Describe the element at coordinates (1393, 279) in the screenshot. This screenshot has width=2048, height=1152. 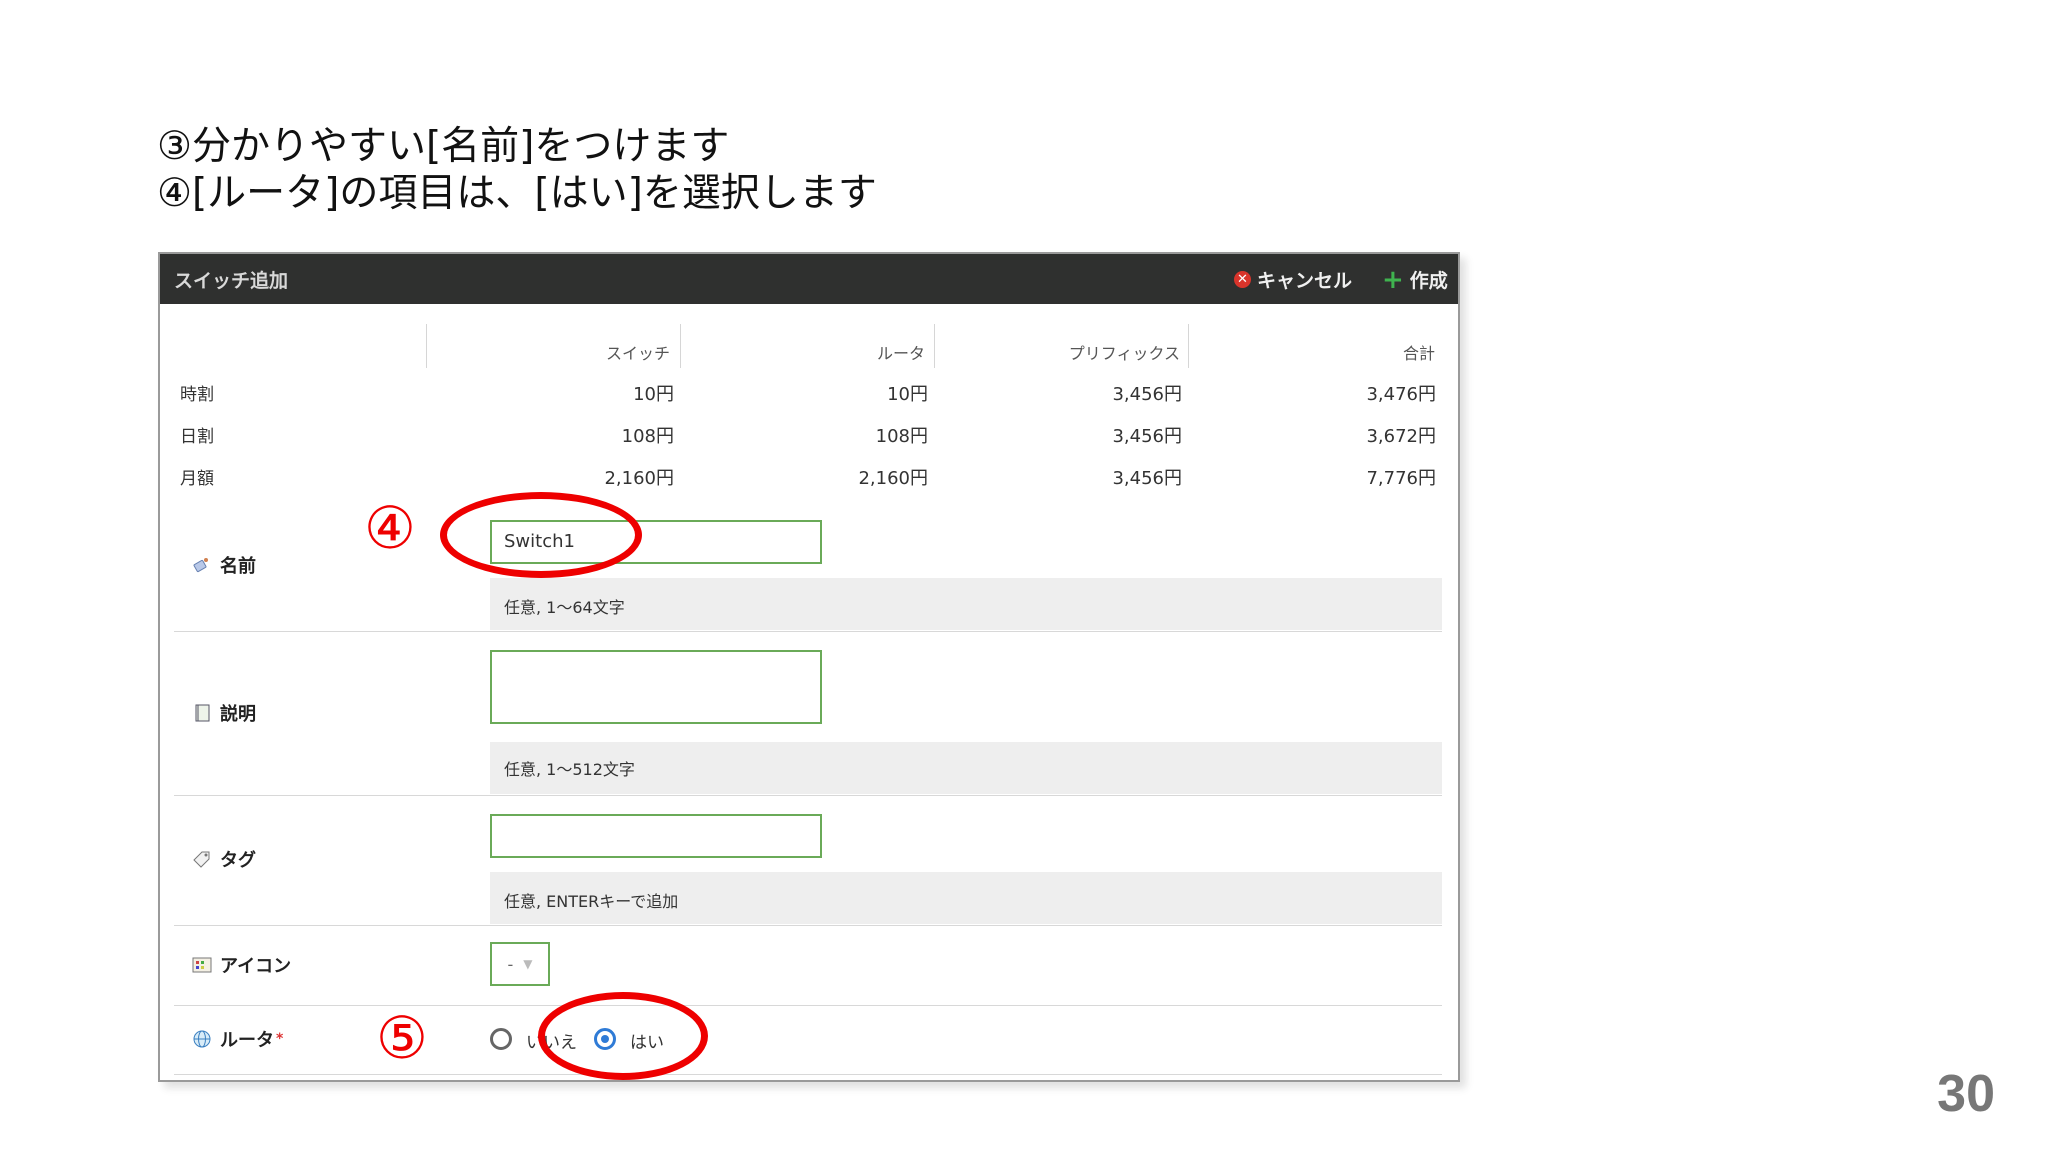
I see `plus-icon: +` at that location.